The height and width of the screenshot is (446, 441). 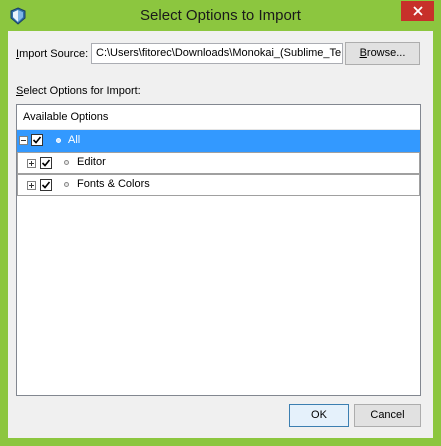 What do you see at coordinates (218, 117) in the screenshot?
I see `options-tree-header: Available Options` at bounding box center [218, 117].